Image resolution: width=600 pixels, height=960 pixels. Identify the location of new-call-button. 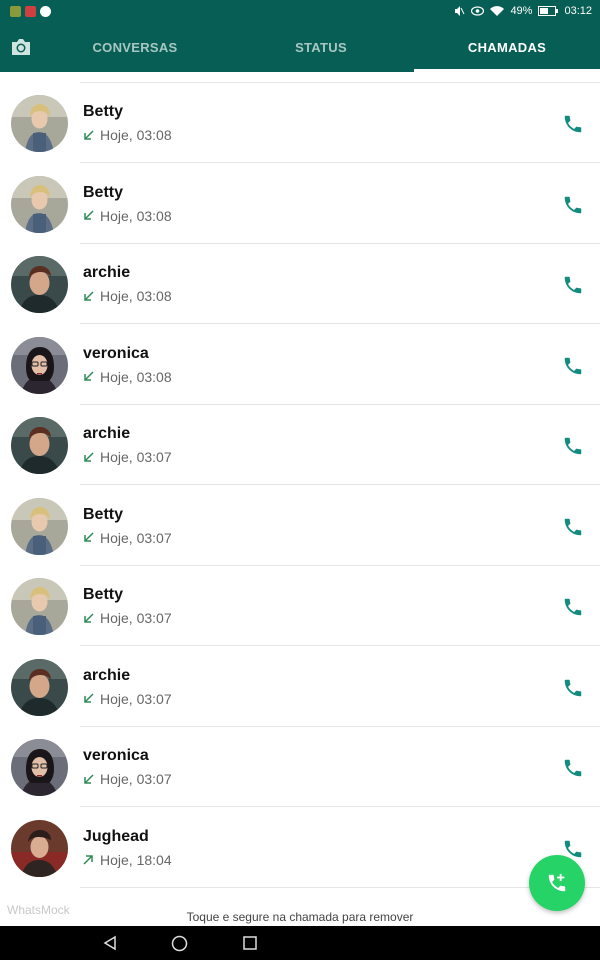
(557, 883).